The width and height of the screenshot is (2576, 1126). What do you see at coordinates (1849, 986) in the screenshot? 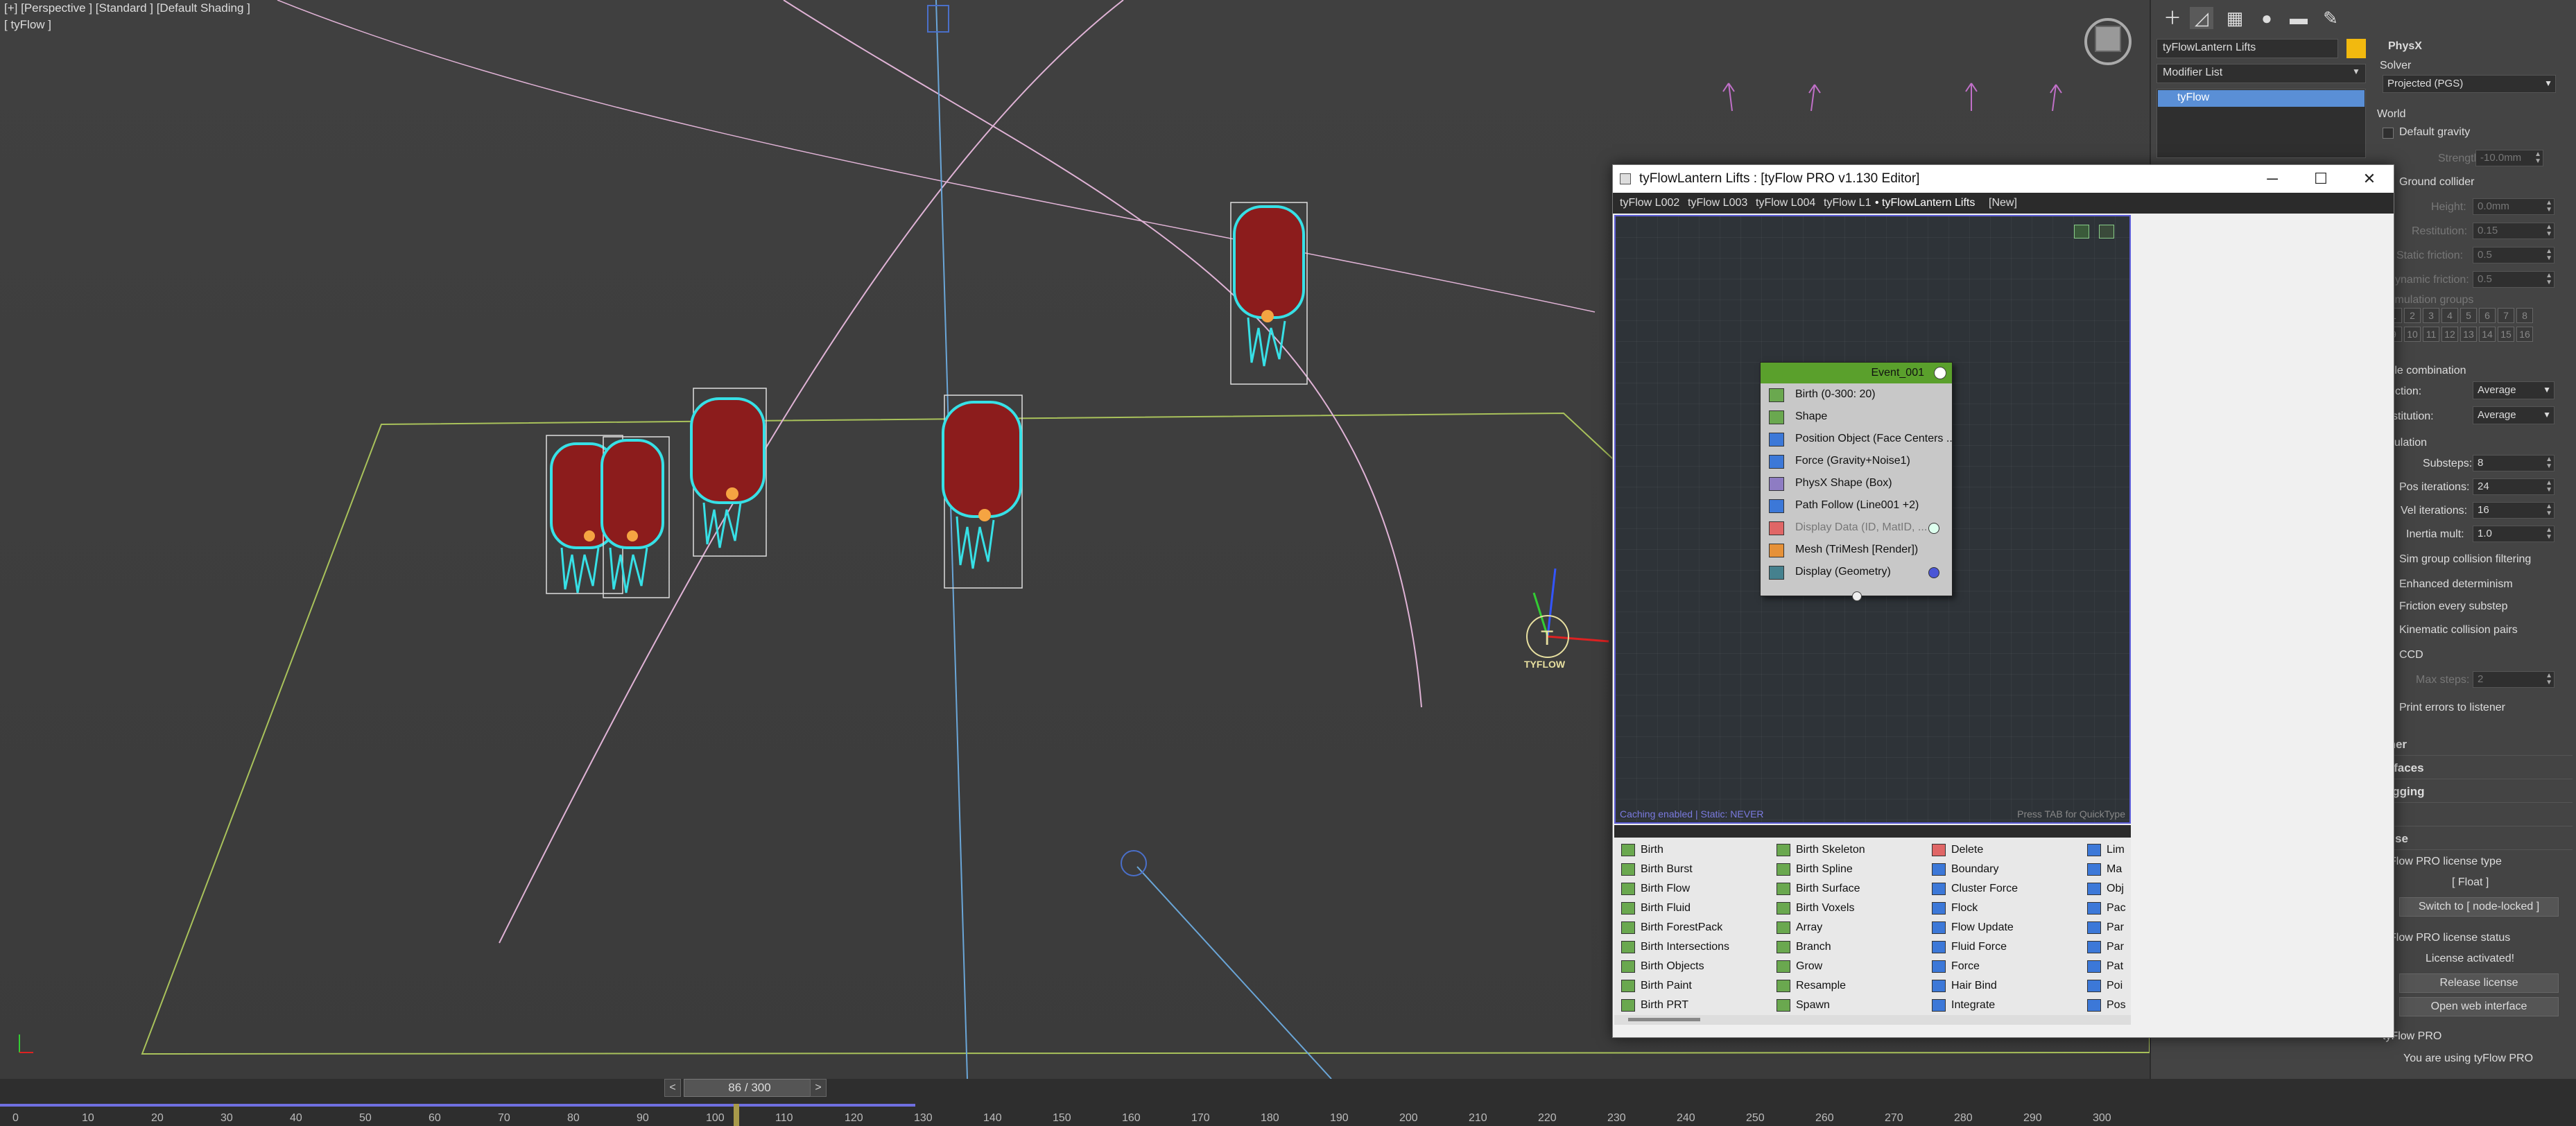
I see `depot-operator-item: Resample` at bounding box center [1849, 986].